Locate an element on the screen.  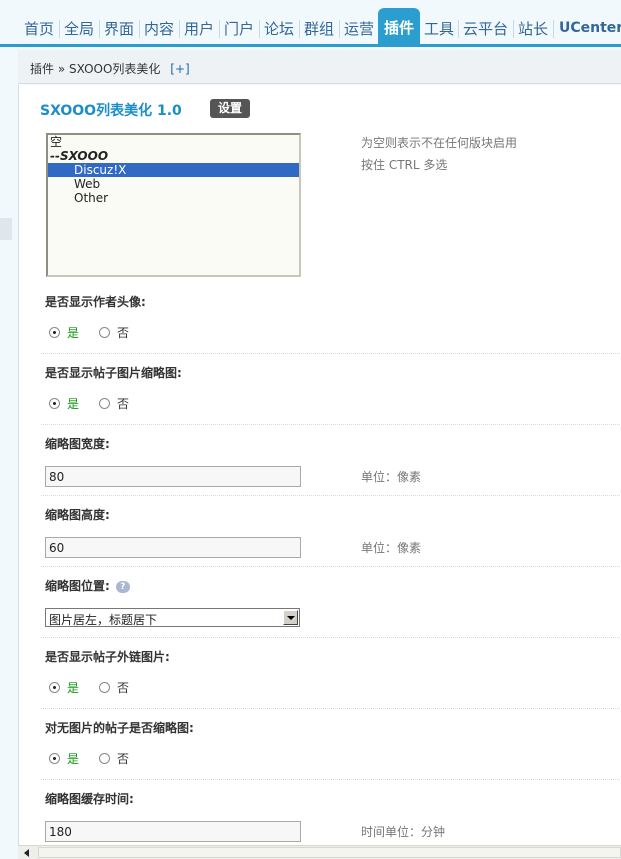
list-option: Other is located at coordinates (173, 198).